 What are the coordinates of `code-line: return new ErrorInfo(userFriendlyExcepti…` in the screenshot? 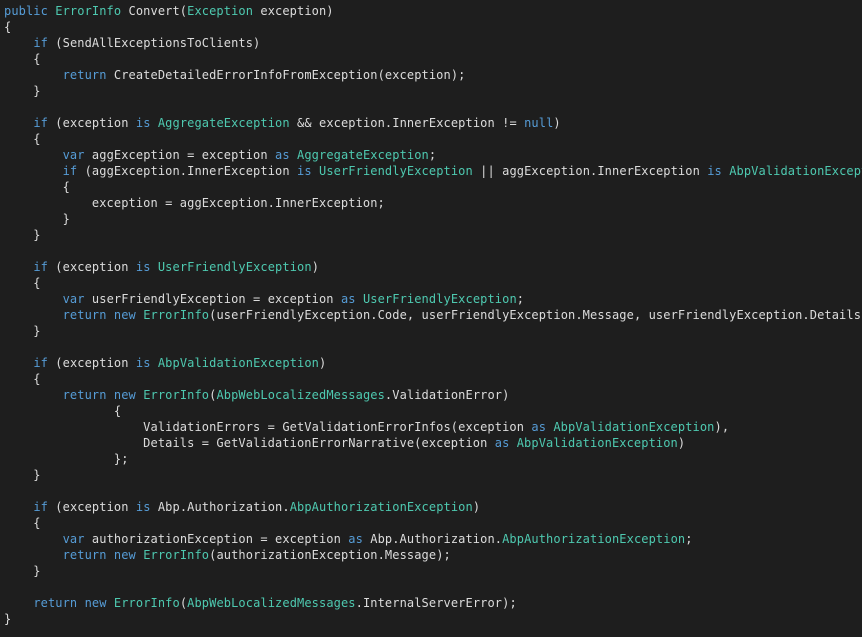 It's located at (431, 315).